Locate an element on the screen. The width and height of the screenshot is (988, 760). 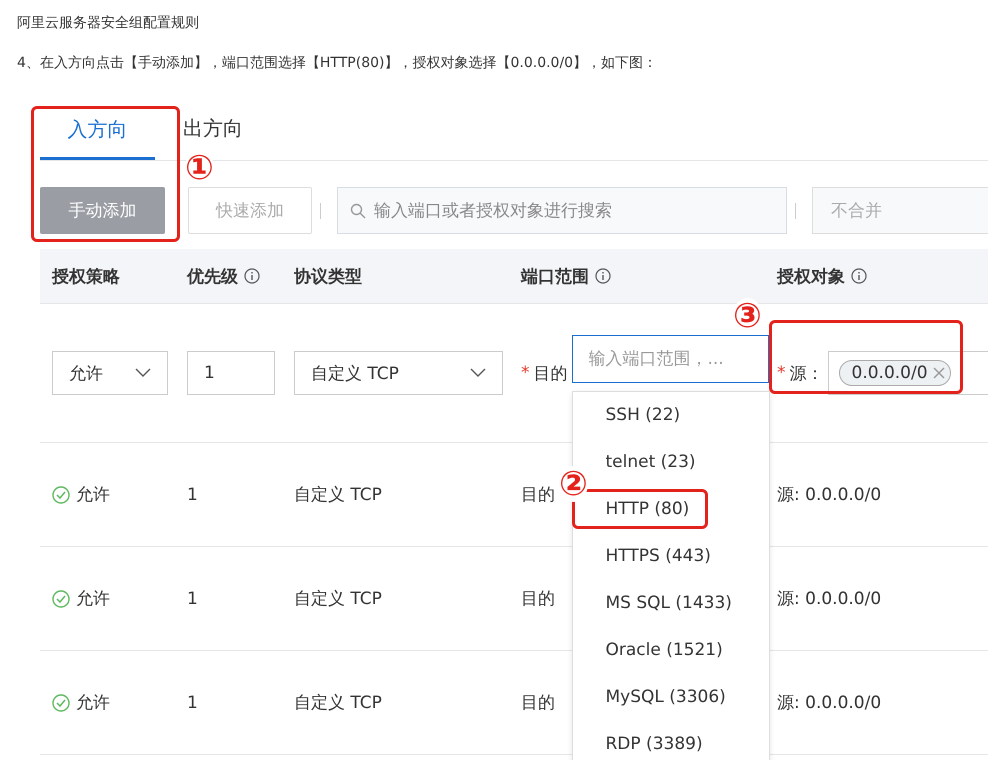
policy-select: 允许 is located at coordinates (110, 373).